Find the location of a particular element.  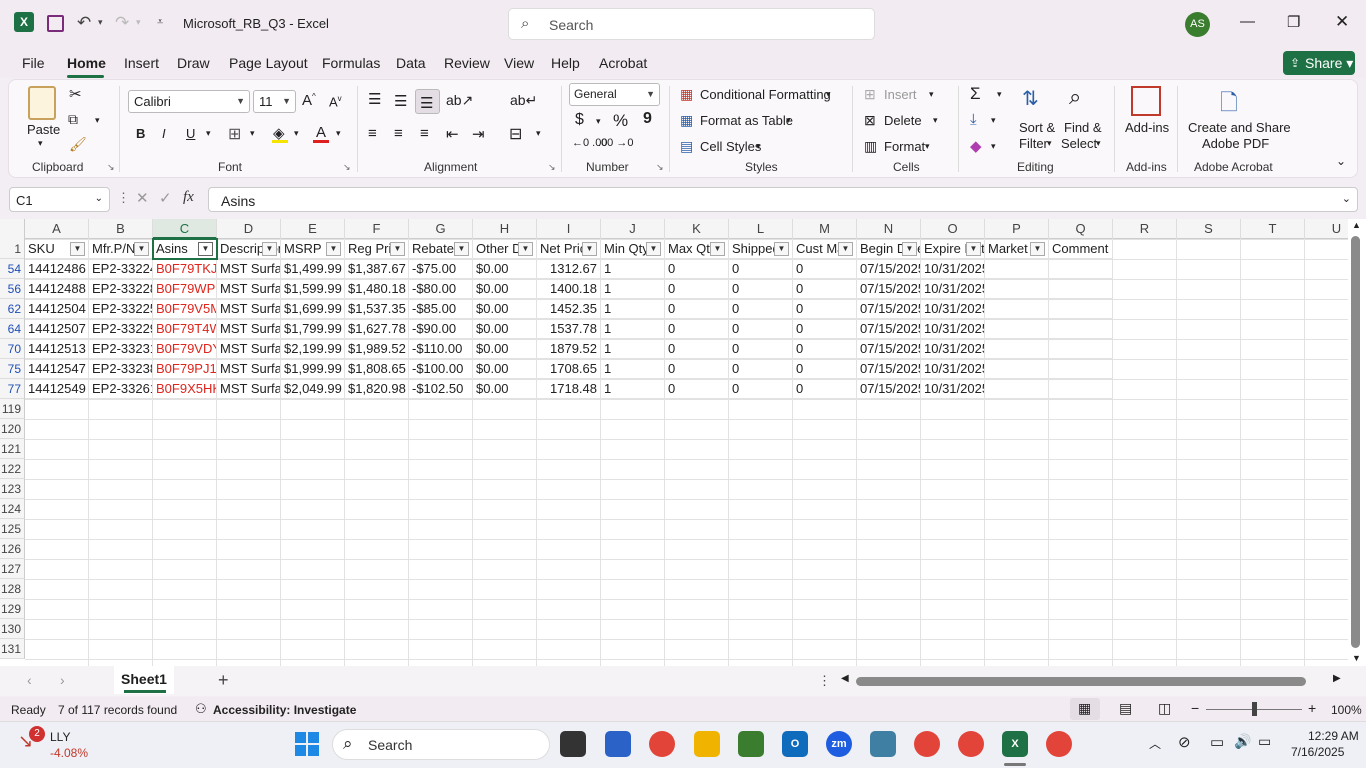

comma-style-icon: 9 is located at coordinates (647, 119).